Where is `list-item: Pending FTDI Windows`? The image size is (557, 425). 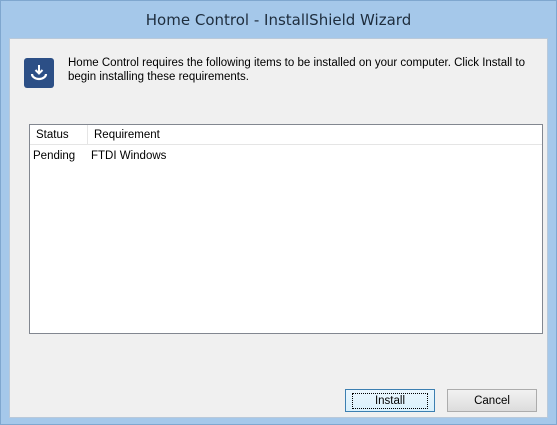
list-item: Pending FTDI Windows is located at coordinates (286, 155).